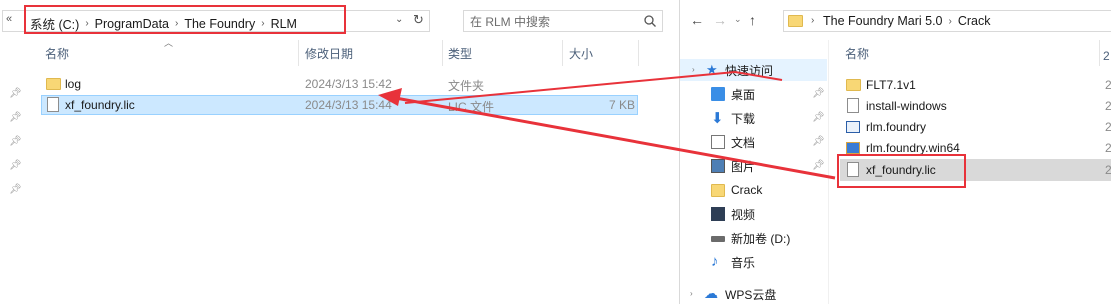 The width and height of the screenshot is (1111, 304). Describe the element at coordinates (390, 97) in the screenshot. I see `arrow-head` at that location.